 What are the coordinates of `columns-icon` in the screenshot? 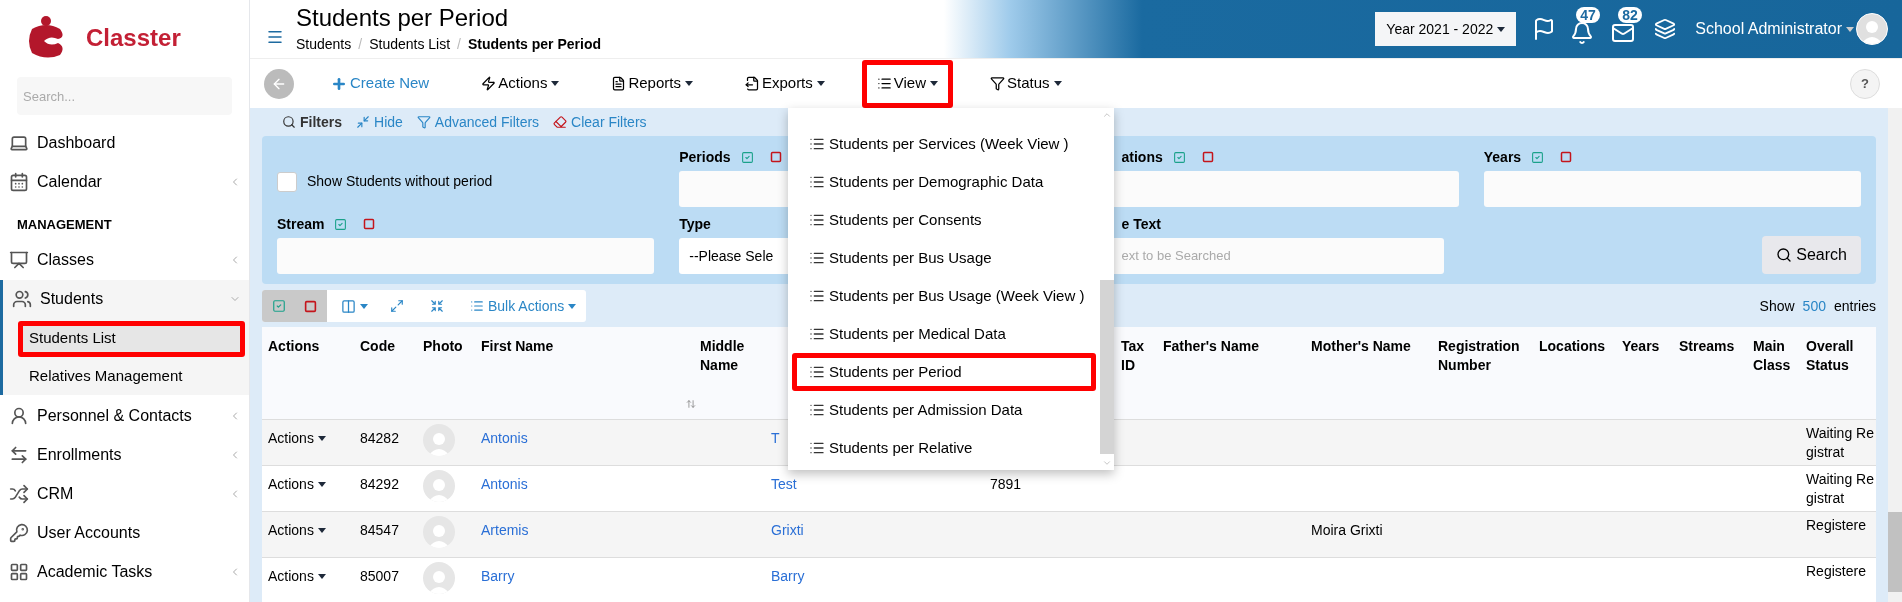 It's located at (348, 306).